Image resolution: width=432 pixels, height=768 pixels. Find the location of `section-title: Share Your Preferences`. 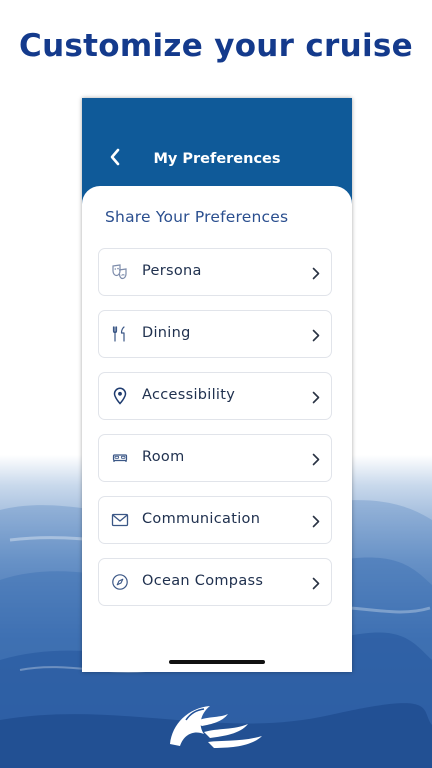

section-title: Share Your Preferences is located at coordinates (197, 217).